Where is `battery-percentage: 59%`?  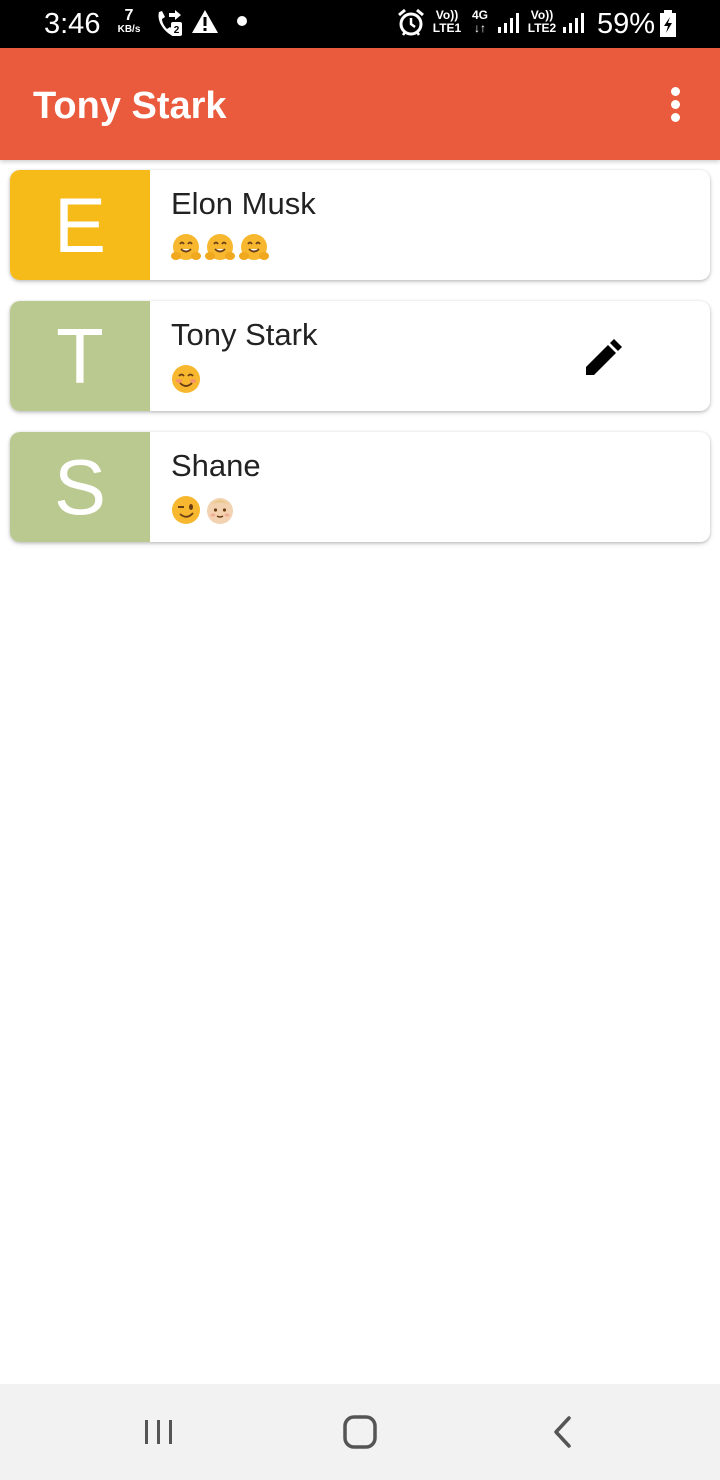 battery-percentage: 59% is located at coordinates (626, 24).